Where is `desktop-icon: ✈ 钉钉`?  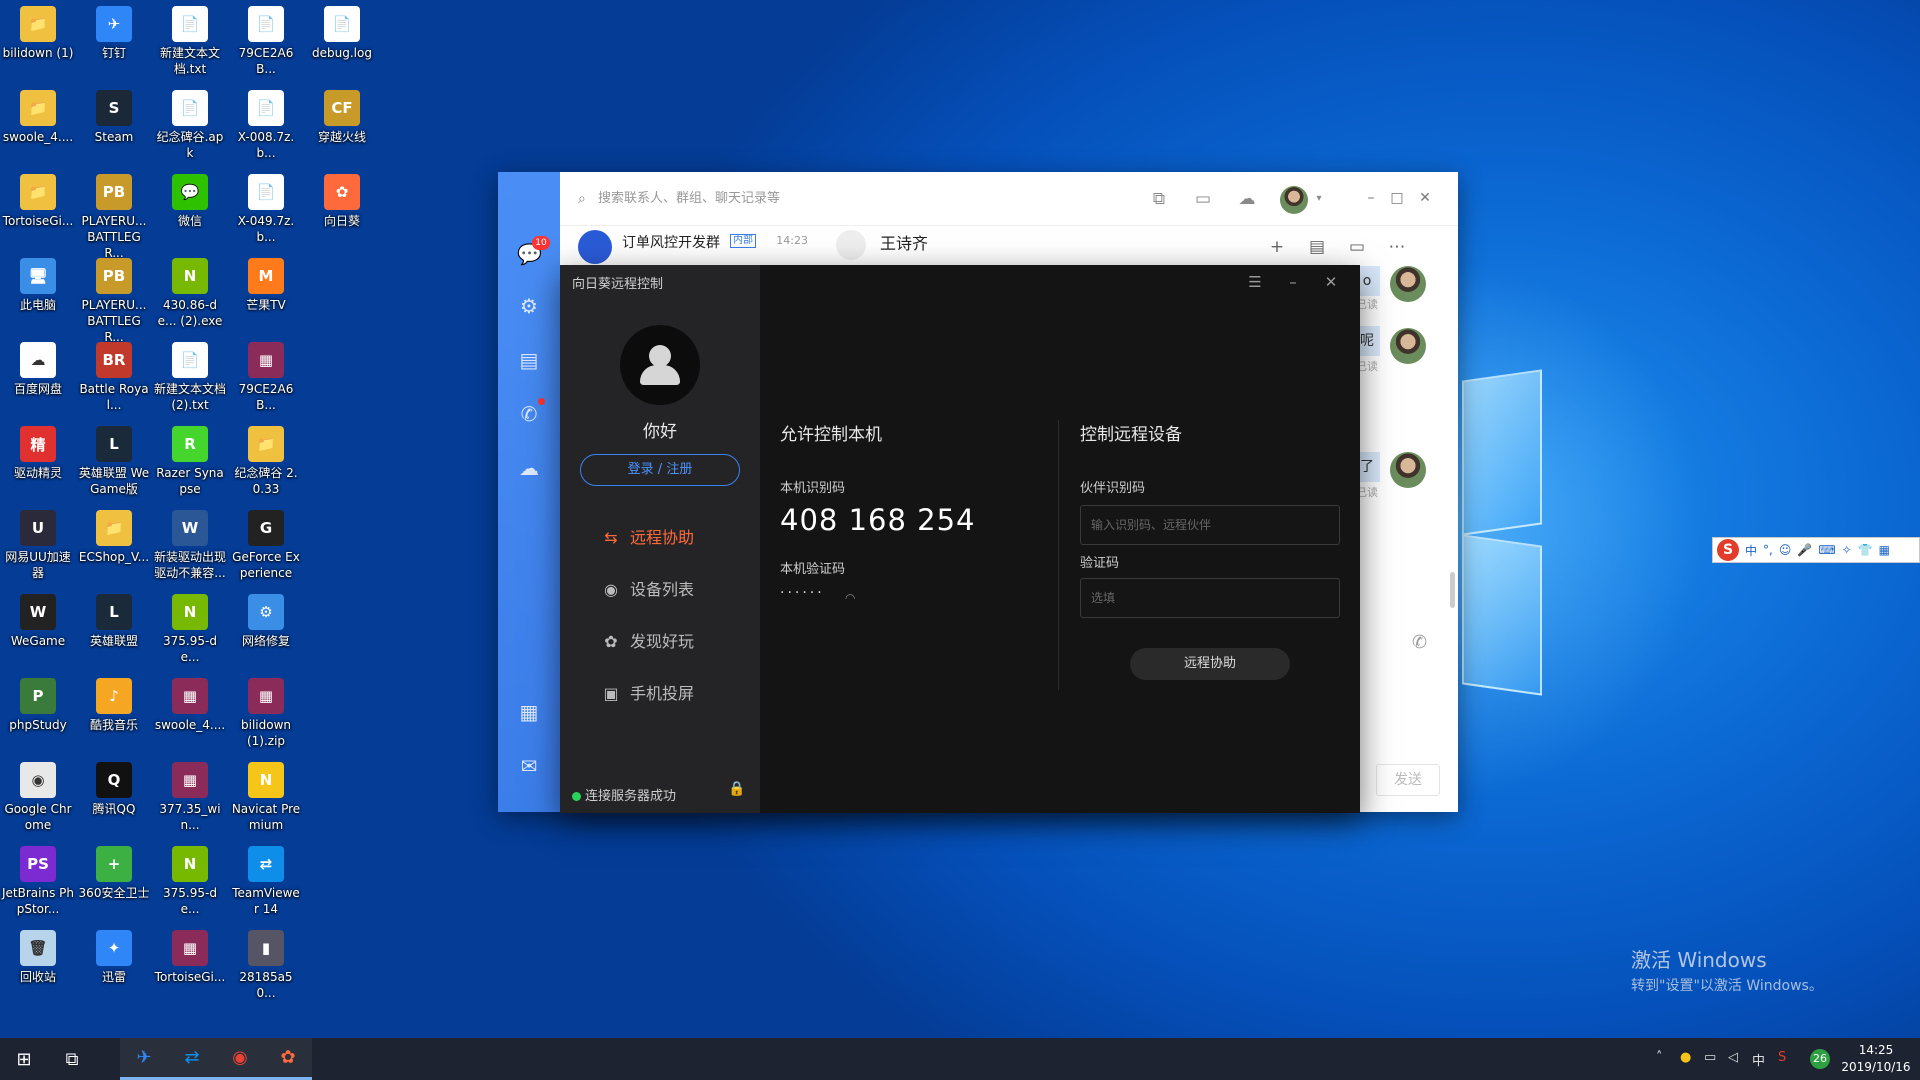
desktop-icon: ✈ 钉钉 is located at coordinates (114, 42).